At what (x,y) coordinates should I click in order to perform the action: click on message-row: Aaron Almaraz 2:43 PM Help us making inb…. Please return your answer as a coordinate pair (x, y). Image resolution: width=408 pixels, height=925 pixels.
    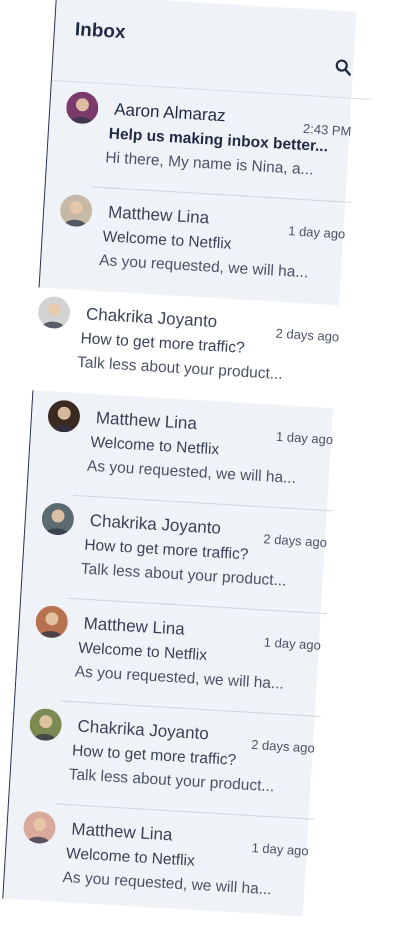
    Looking at the image, I should click on (209, 143).